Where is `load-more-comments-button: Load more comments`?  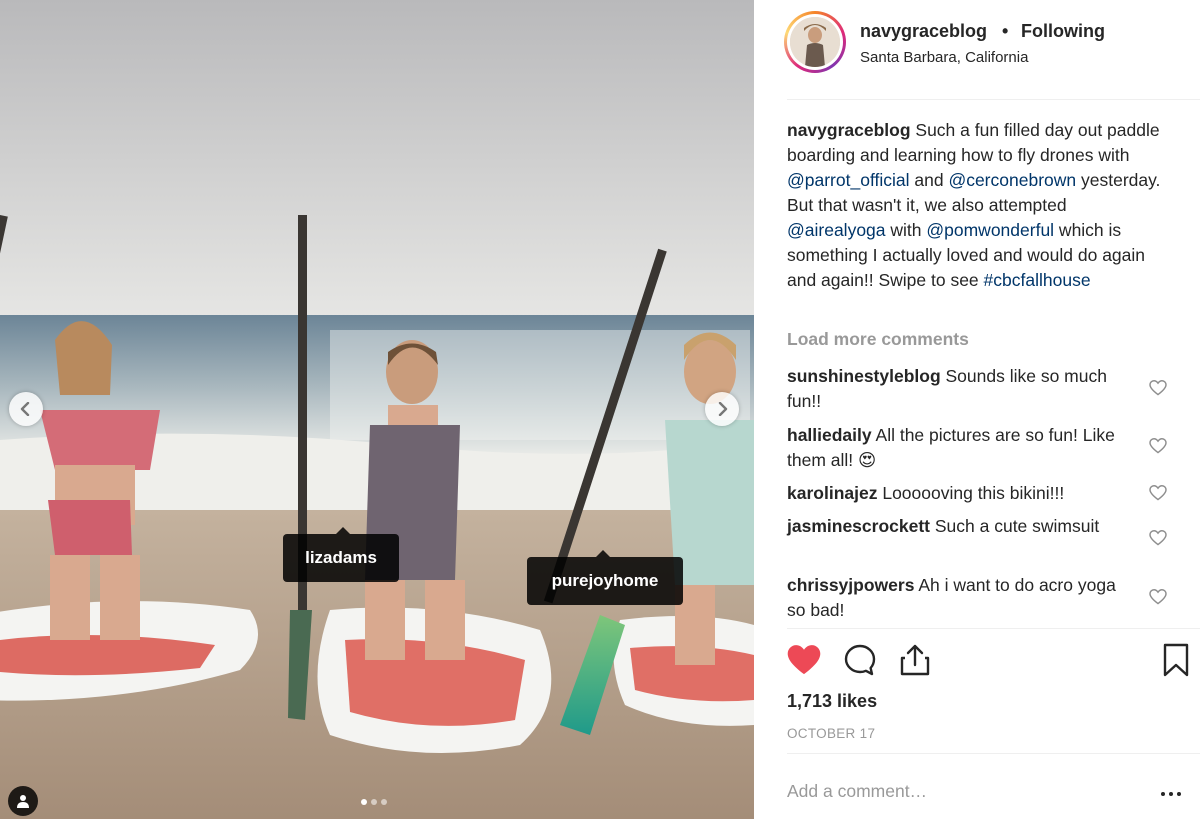 load-more-comments-button: Load more comments is located at coordinates (878, 339).